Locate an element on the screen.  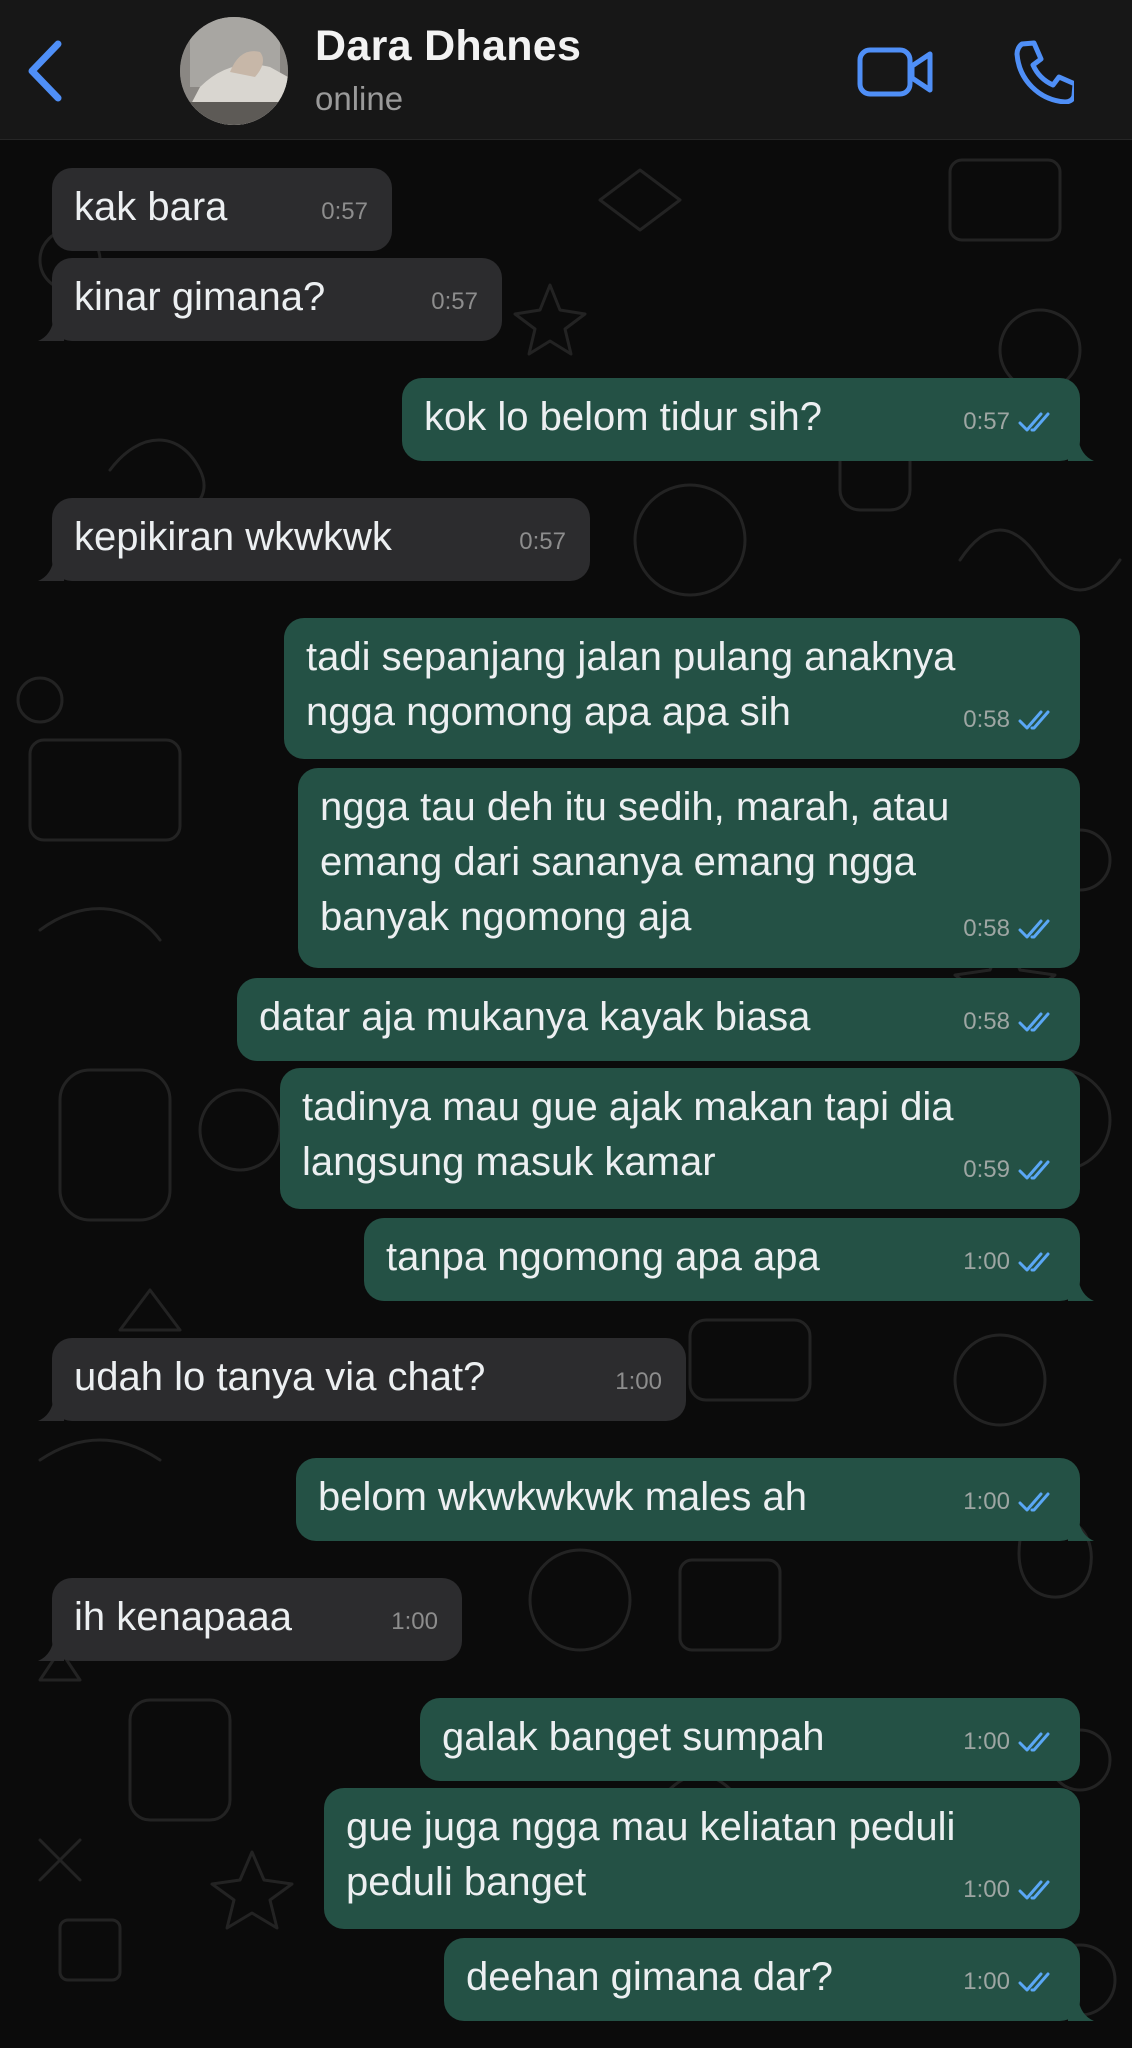
contact-status: online is located at coordinates (359, 98).